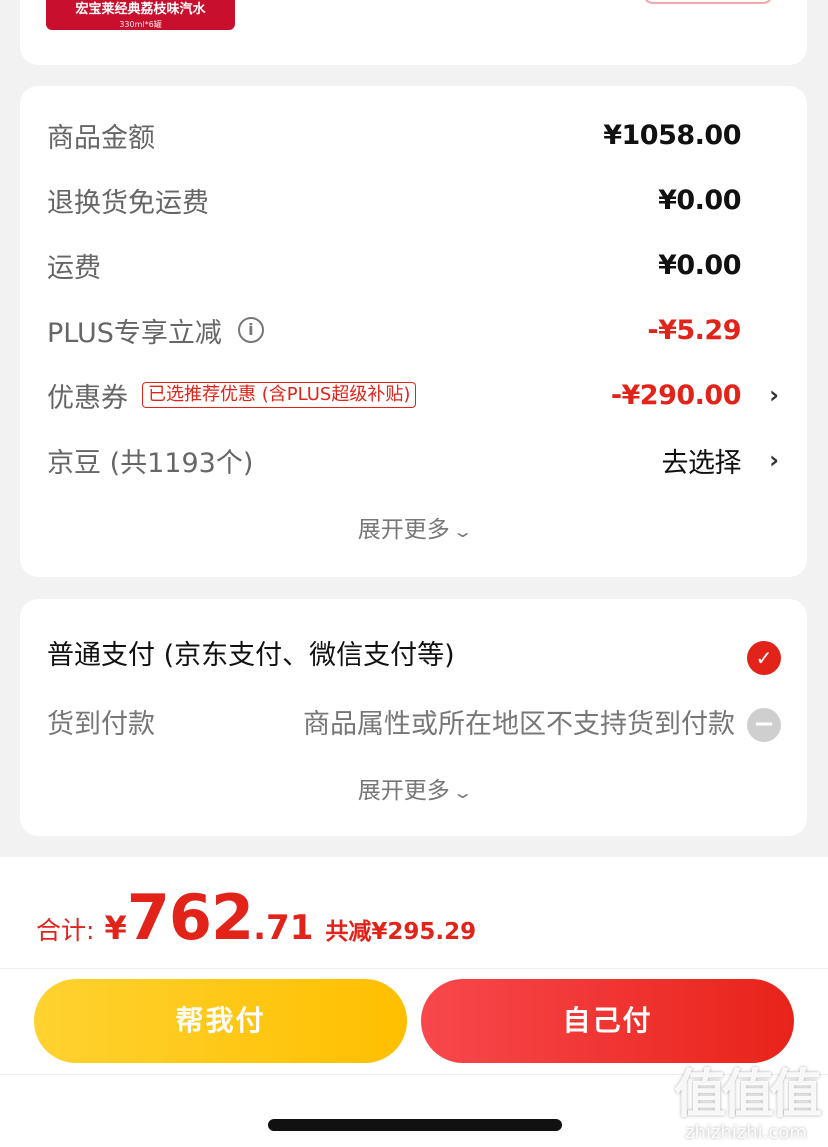  What do you see at coordinates (413, 460) in the screenshot?
I see `row-jingdou: 京豆 (共1193个) 去选择 ›` at bounding box center [413, 460].